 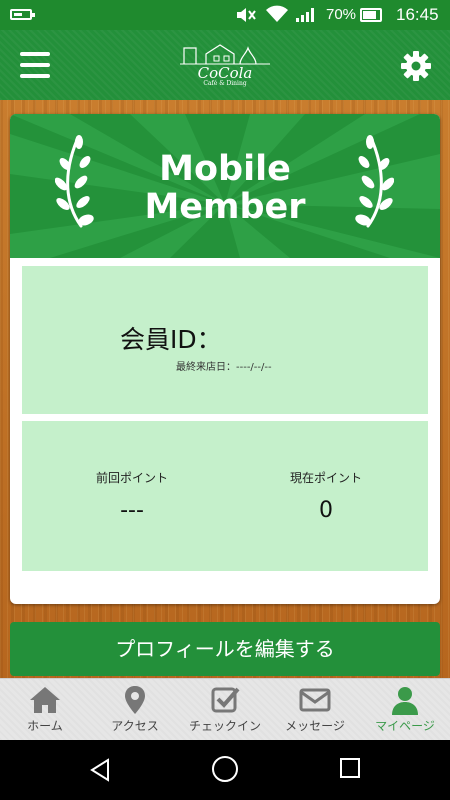 What do you see at coordinates (371, 15) in the screenshot?
I see `battery-icon` at bounding box center [371, 15].